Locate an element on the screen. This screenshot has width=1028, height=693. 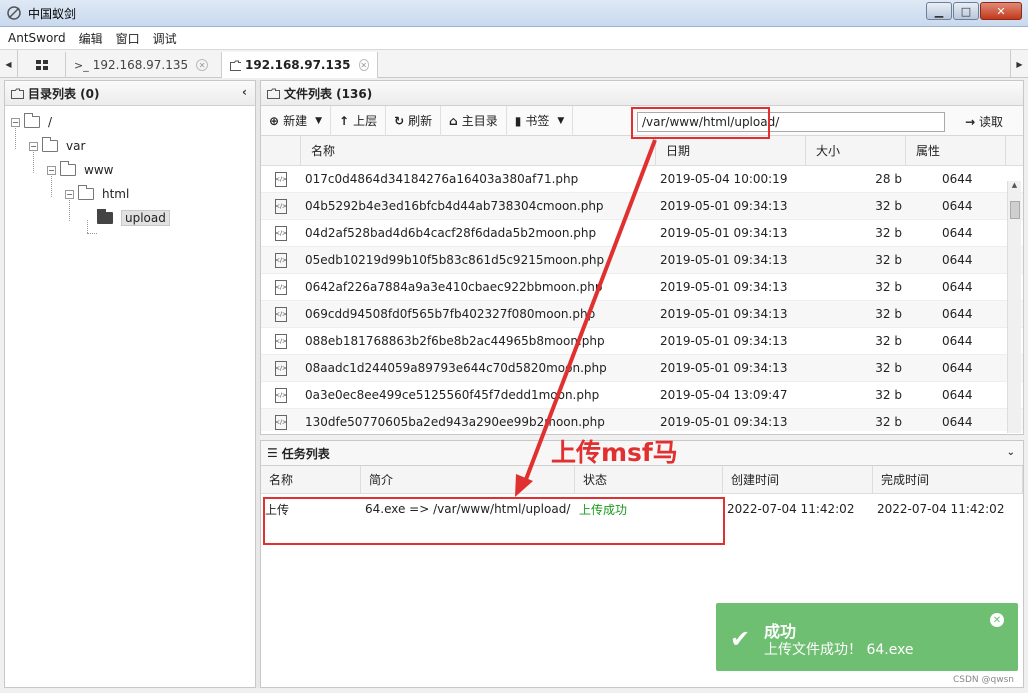
annotation-arrow is located at coordinates (586, 318).